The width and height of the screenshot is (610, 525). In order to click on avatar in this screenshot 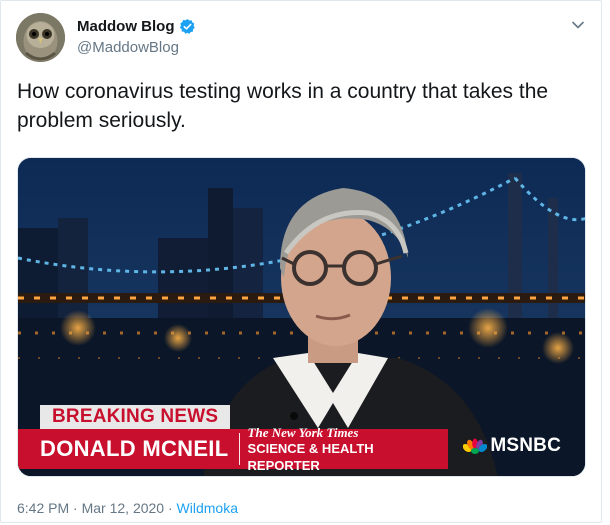, I will do `click(40, 37)`.